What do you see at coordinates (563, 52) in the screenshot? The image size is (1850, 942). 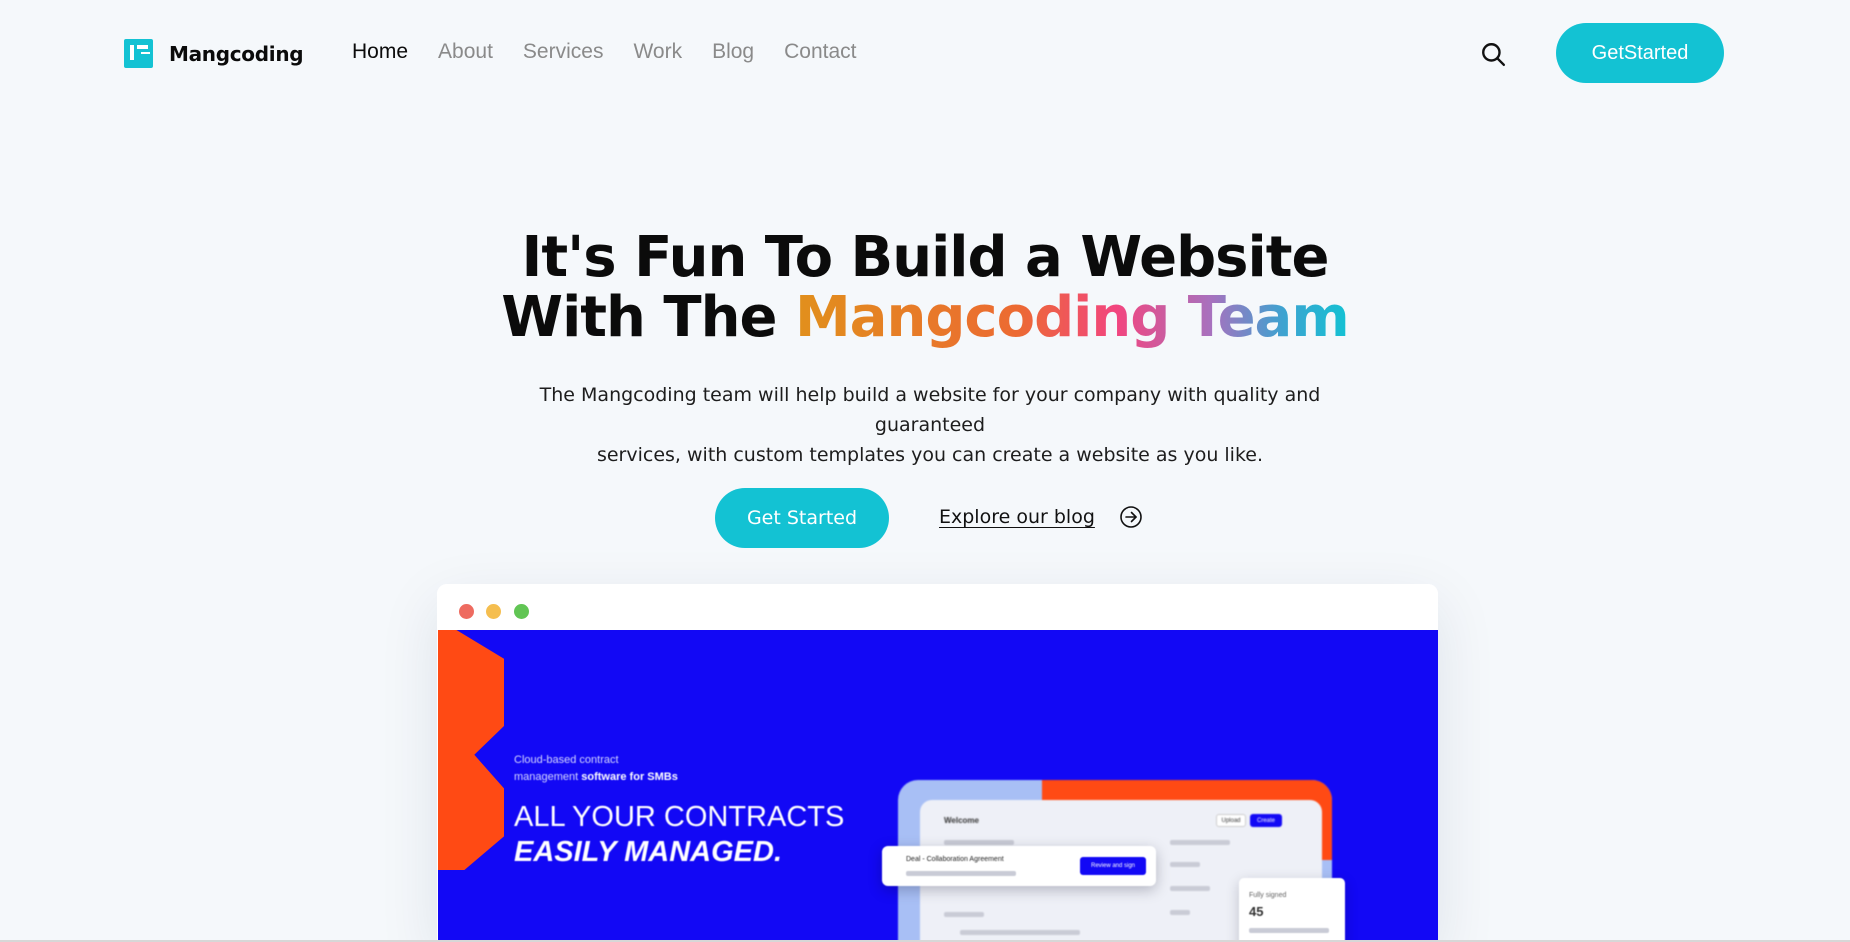 I see `nav-item-services: Services` at bounding box center [563, 52].